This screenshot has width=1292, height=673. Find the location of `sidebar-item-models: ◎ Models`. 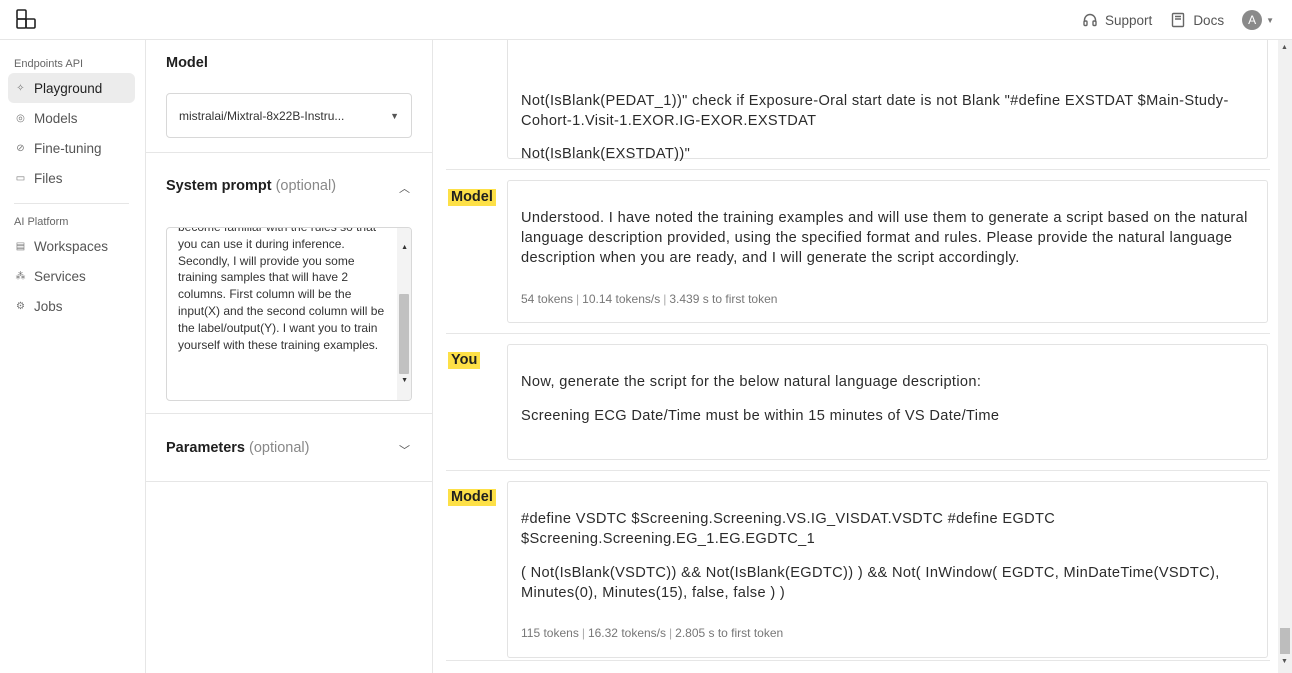

sidebar-item-models: ◎ Models is located at coordinates (71, 118).